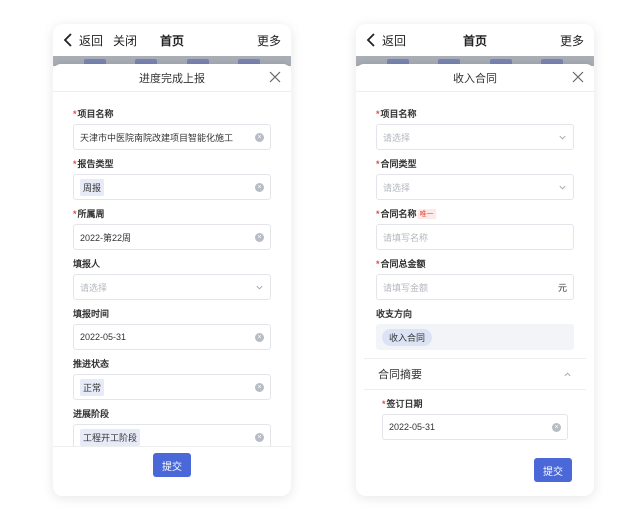 The image size is (640, 522). I want to click on field-label-text: 合同总金额, so click(403, 264).